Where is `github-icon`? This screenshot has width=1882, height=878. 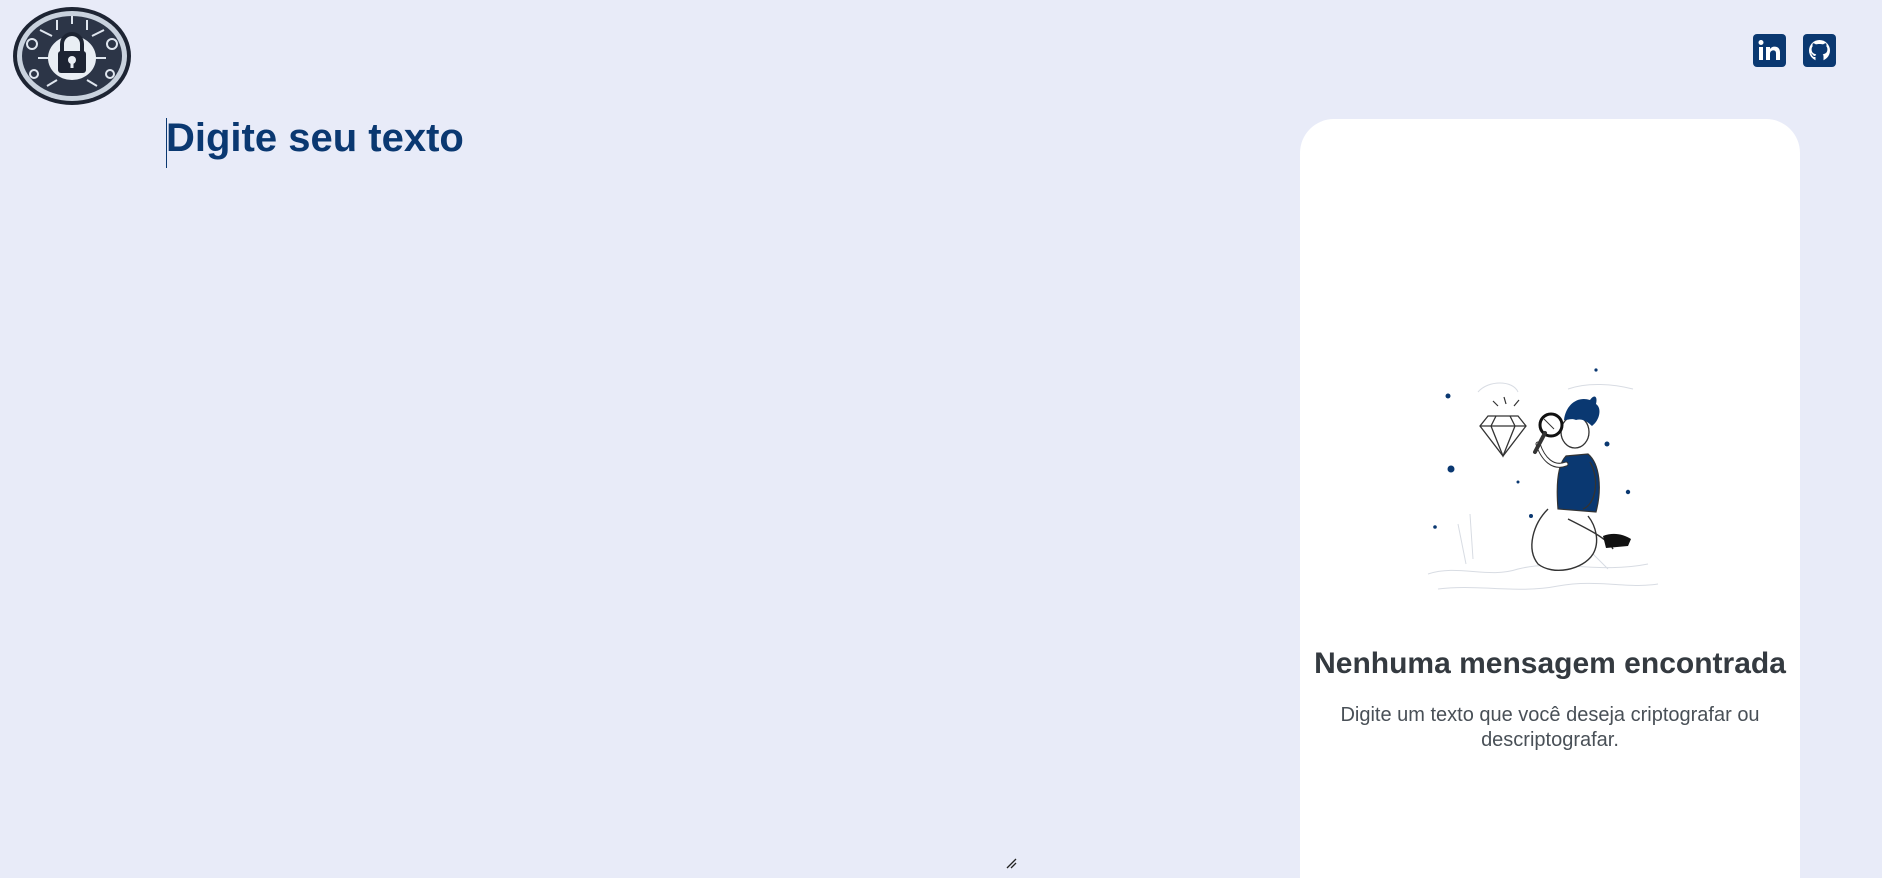
github-icon is located at coordinates (1819, 50).